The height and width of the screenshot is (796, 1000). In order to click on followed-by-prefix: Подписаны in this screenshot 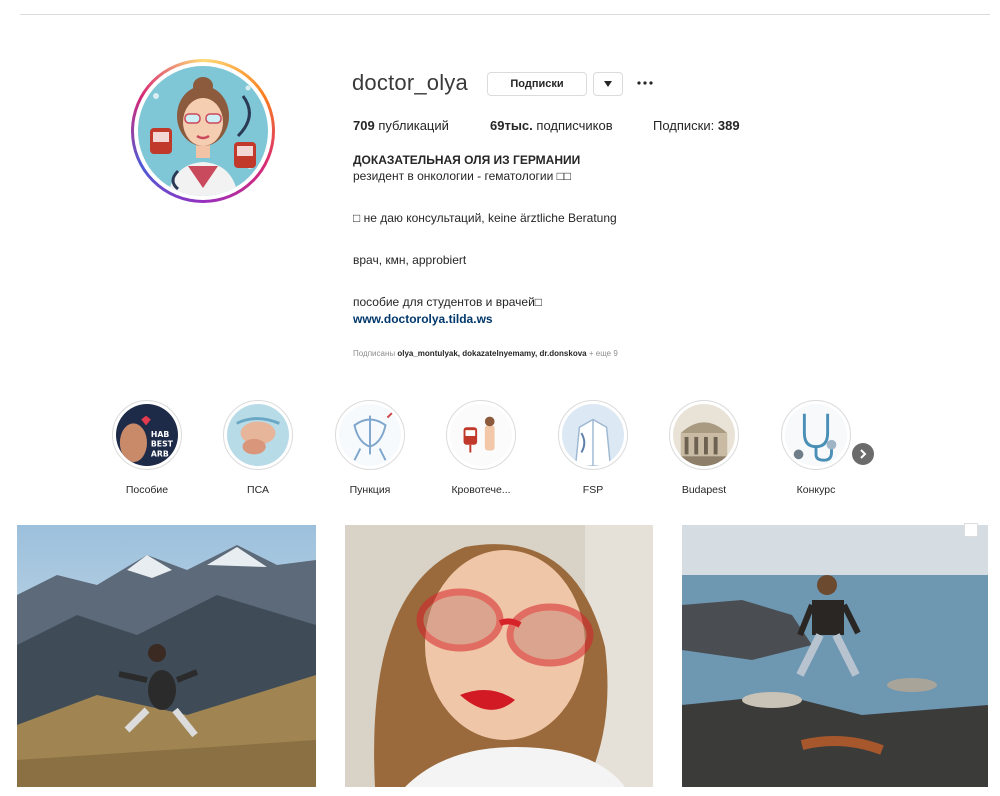, I will do `click(374, 353)`.